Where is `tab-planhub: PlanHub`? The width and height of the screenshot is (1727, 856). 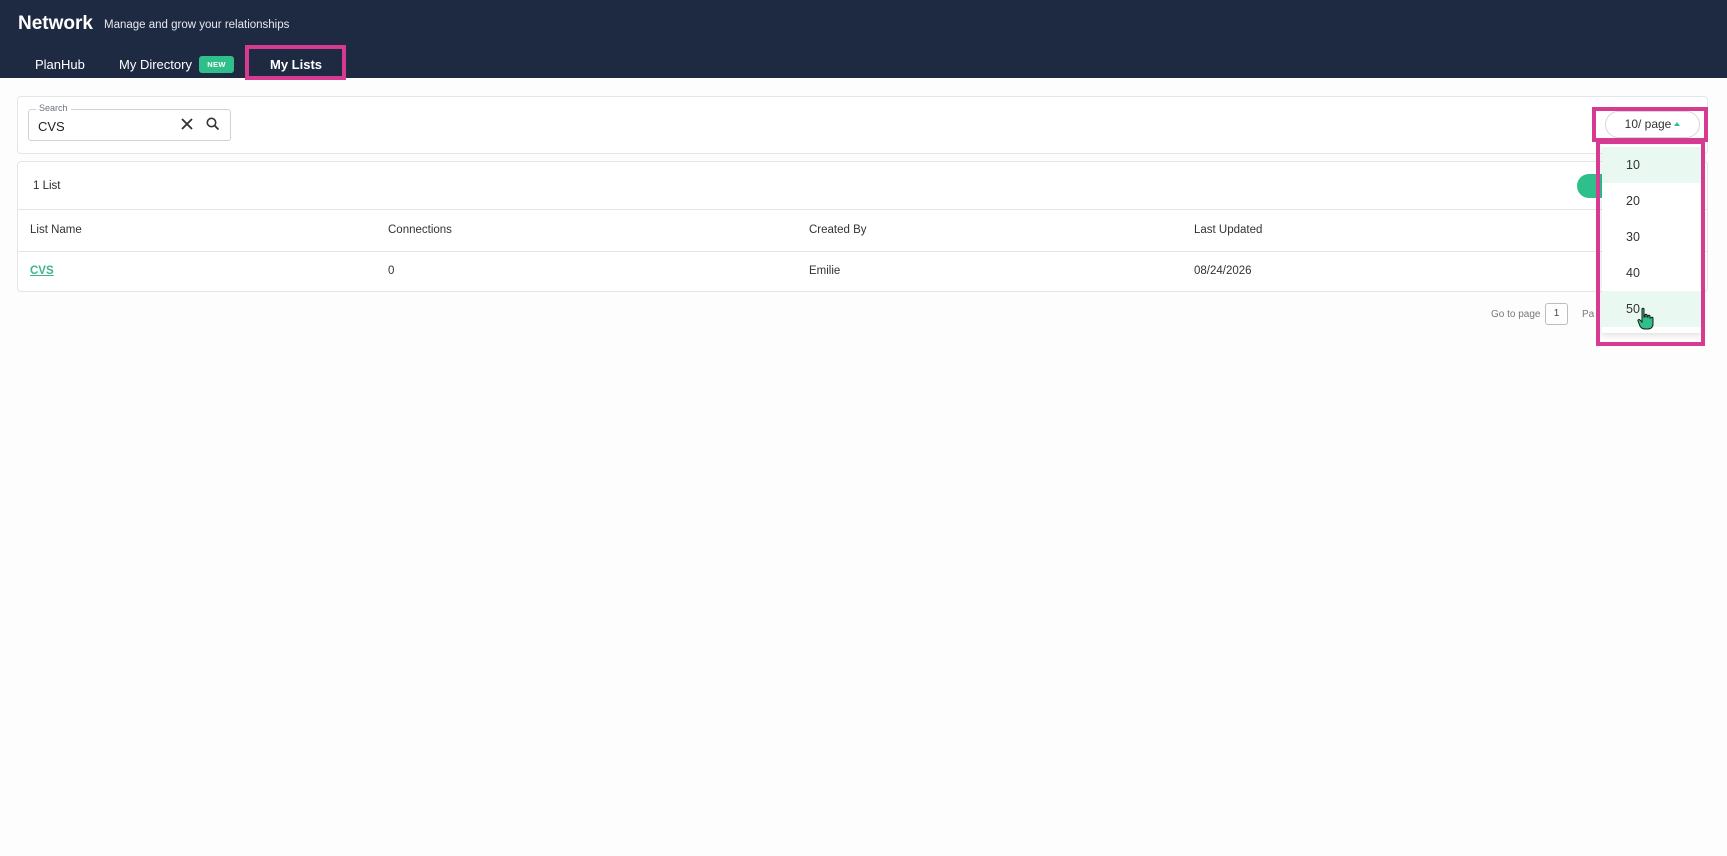
tab-planhub: PlanHub is located at coordinates (60, 64).